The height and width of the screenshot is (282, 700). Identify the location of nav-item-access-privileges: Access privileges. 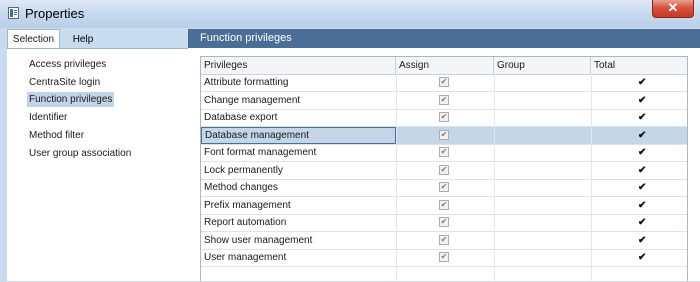
(67, 64).